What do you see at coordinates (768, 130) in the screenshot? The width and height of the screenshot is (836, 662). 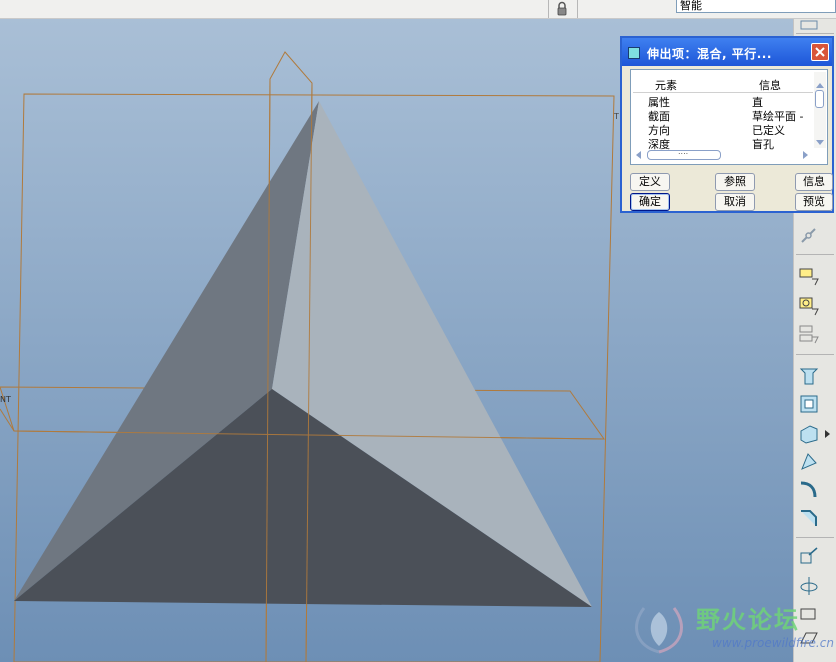 I see `table-row-info: 已定义` at bounding box center [768, 130].